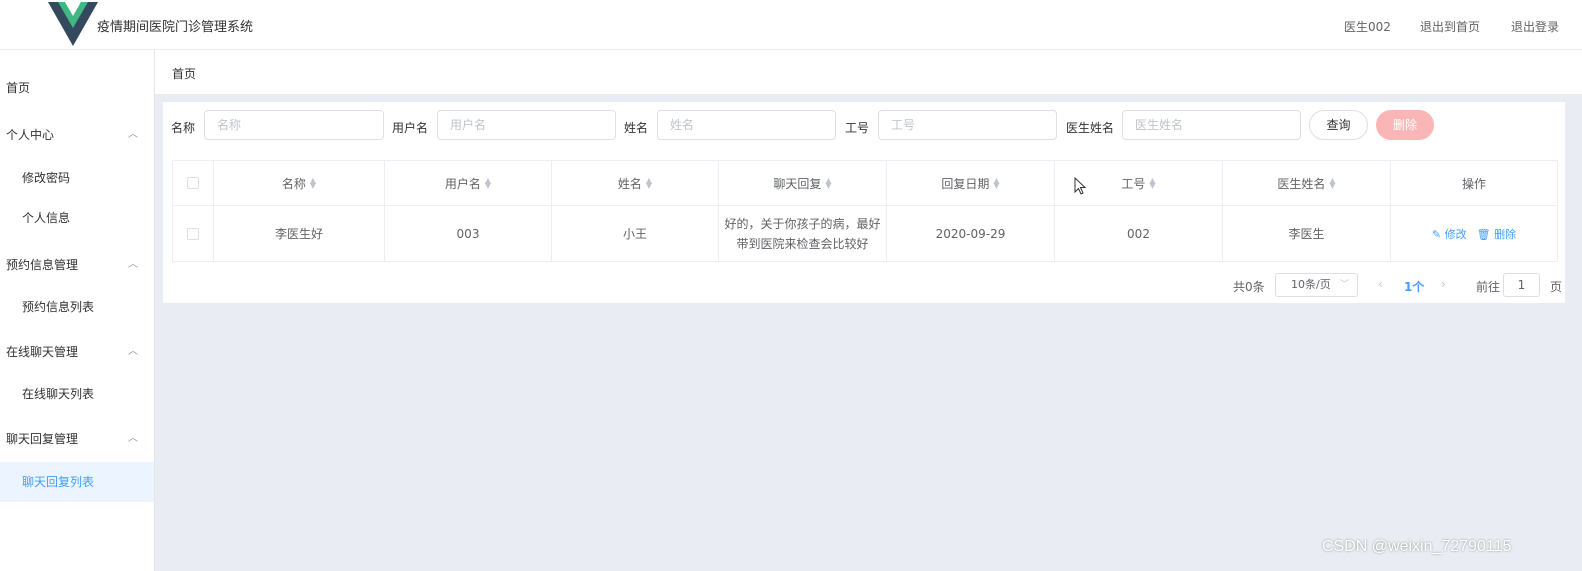 The height and width of the screenshot is (571, 1582). What do you see at coordinates (1474, 233) in the screenshot?
I see `cell-actions: ✎ 修改 🗑 删除` at bounding box center [1474, 233].